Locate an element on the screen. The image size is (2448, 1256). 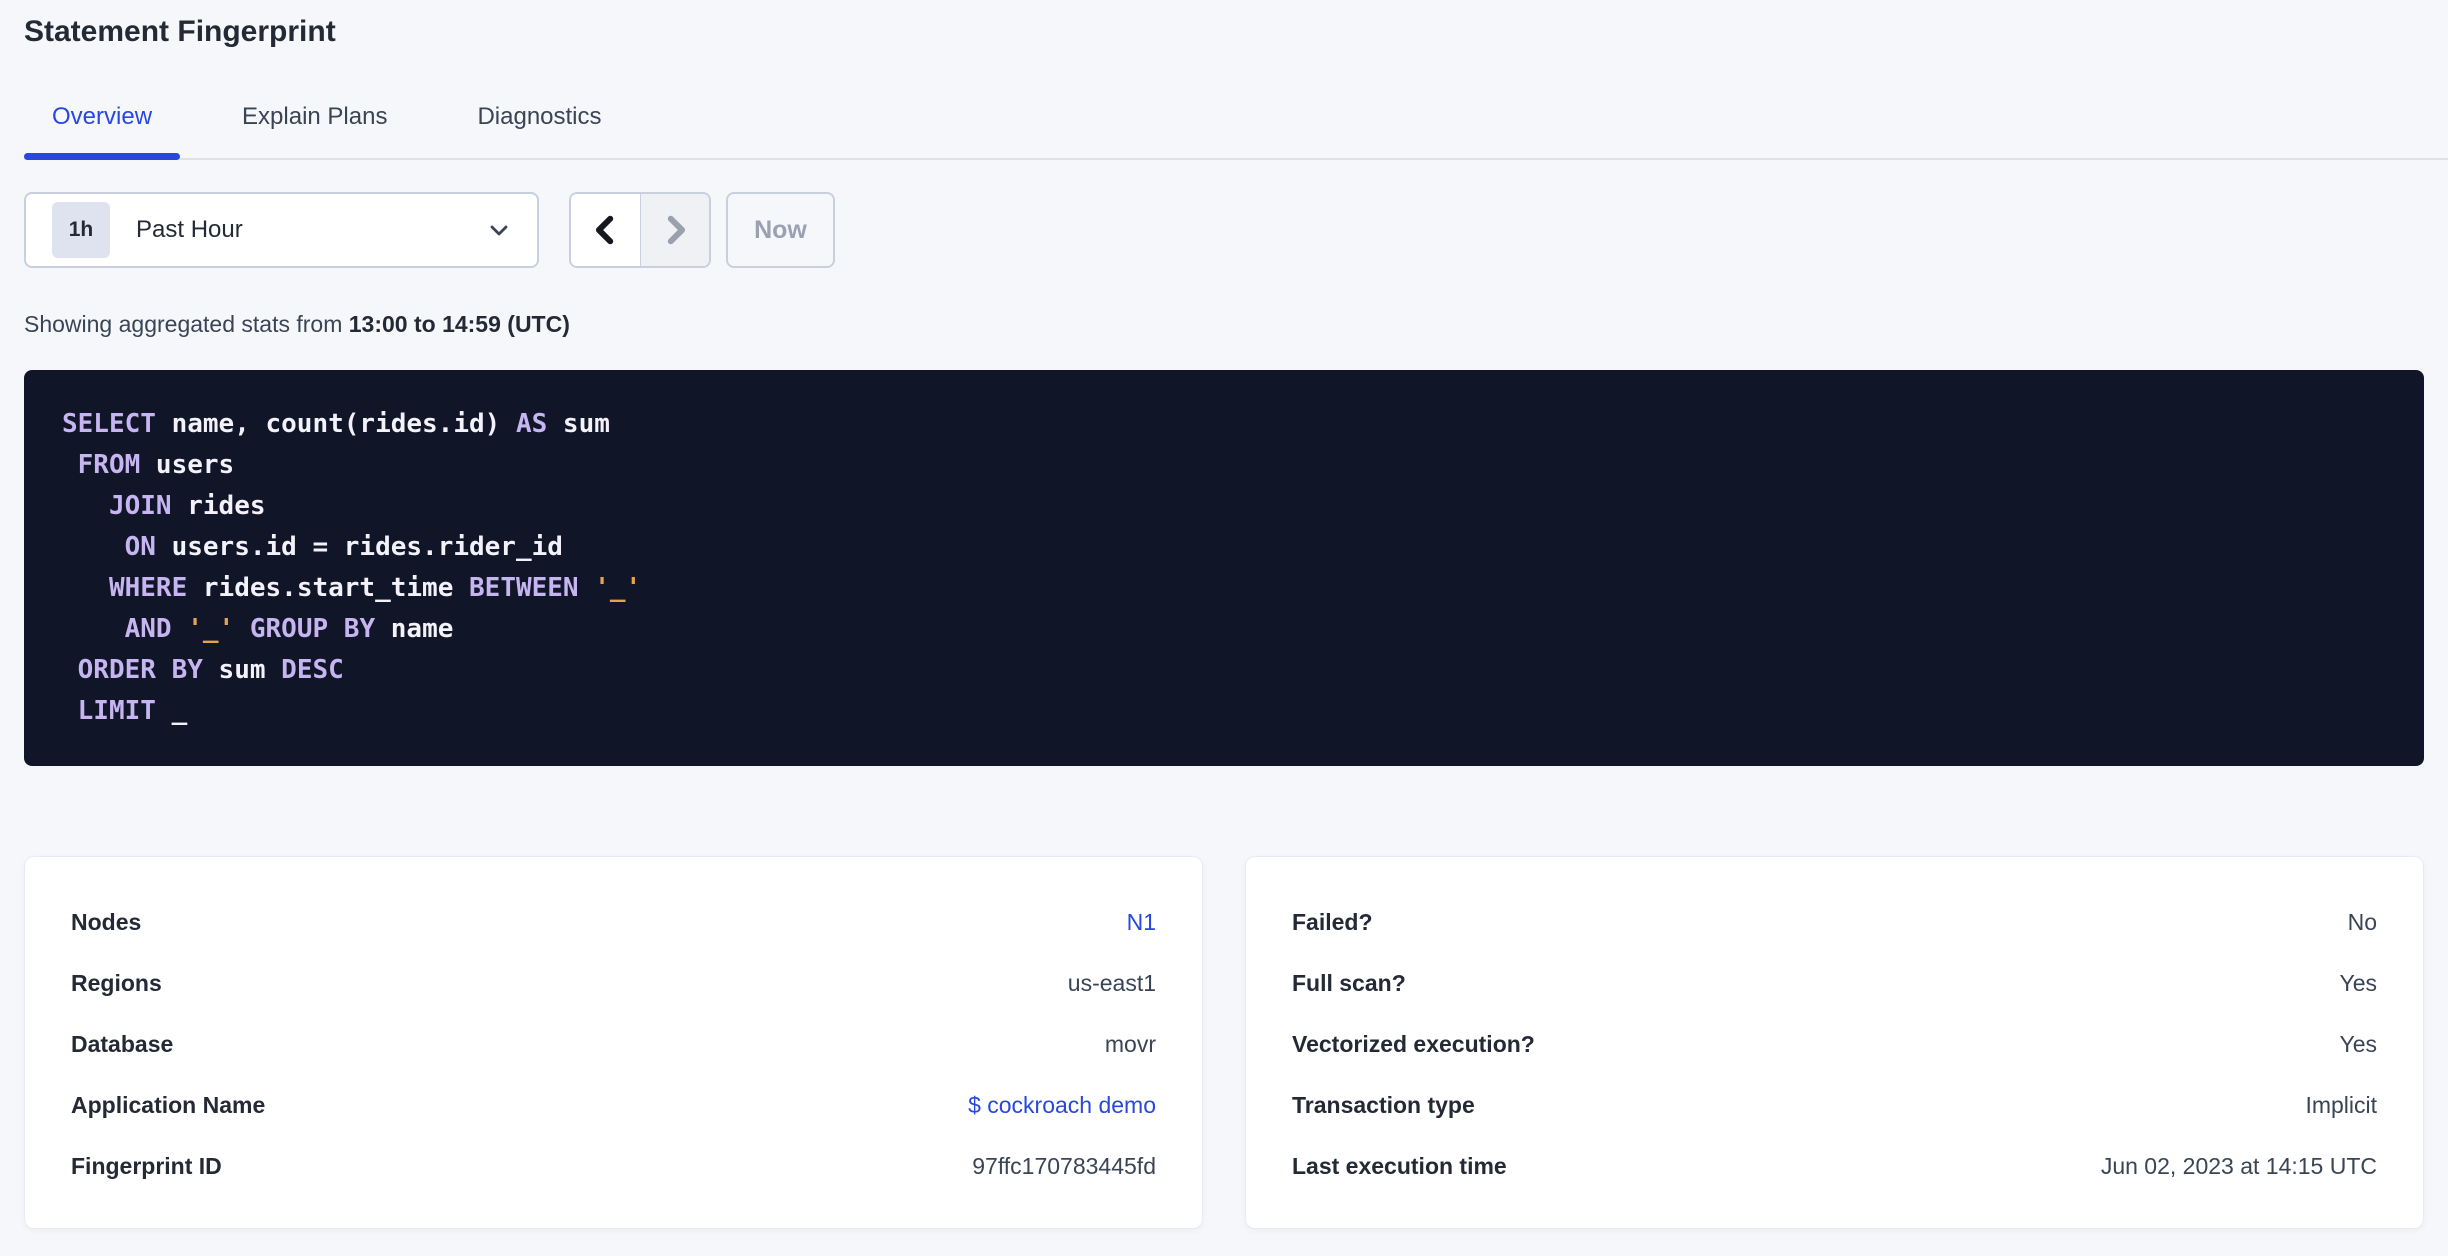
detail-row-failed: Failed? No is located at coordinates (1834, 922).